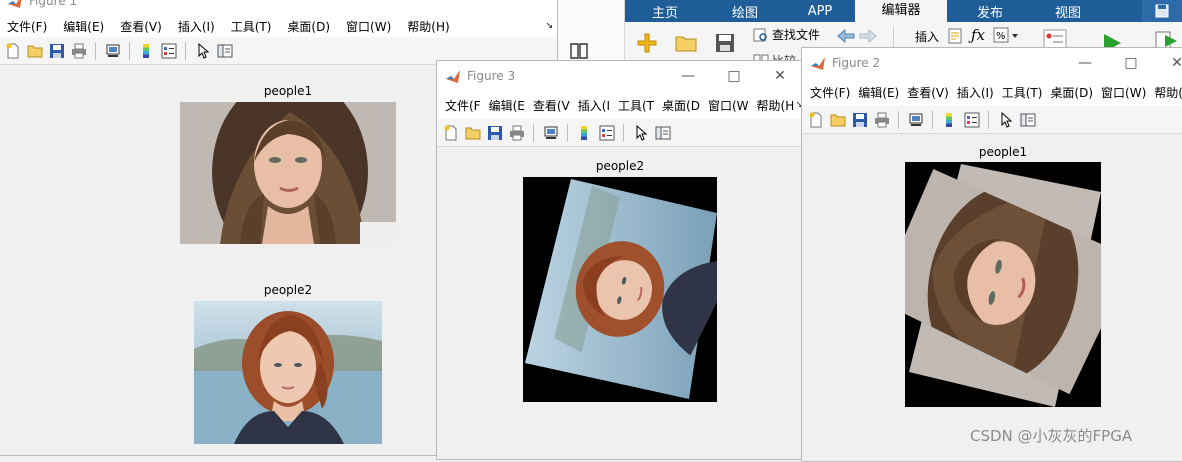 The image size is (1182, 462). Describe the element at coordinates (856, 63) in the screenshot. I see `figure-2-title: Figure 2` at that location.